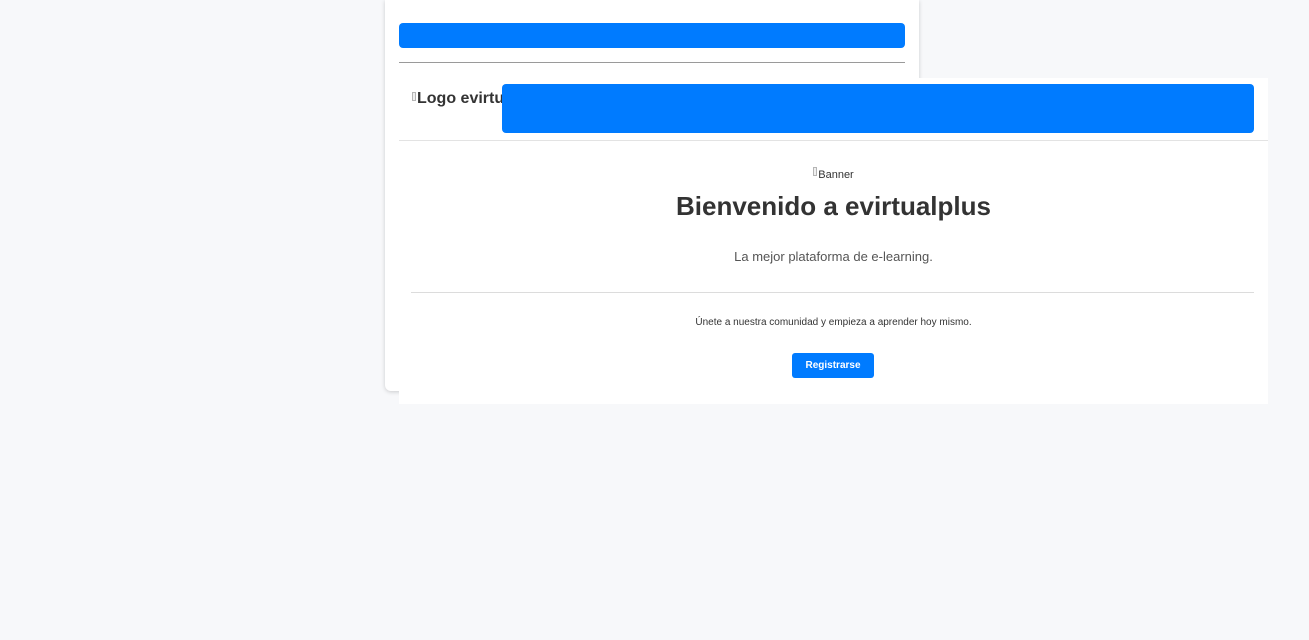  I want to click on logo: Logo evirtualplus, so click(458, 98).